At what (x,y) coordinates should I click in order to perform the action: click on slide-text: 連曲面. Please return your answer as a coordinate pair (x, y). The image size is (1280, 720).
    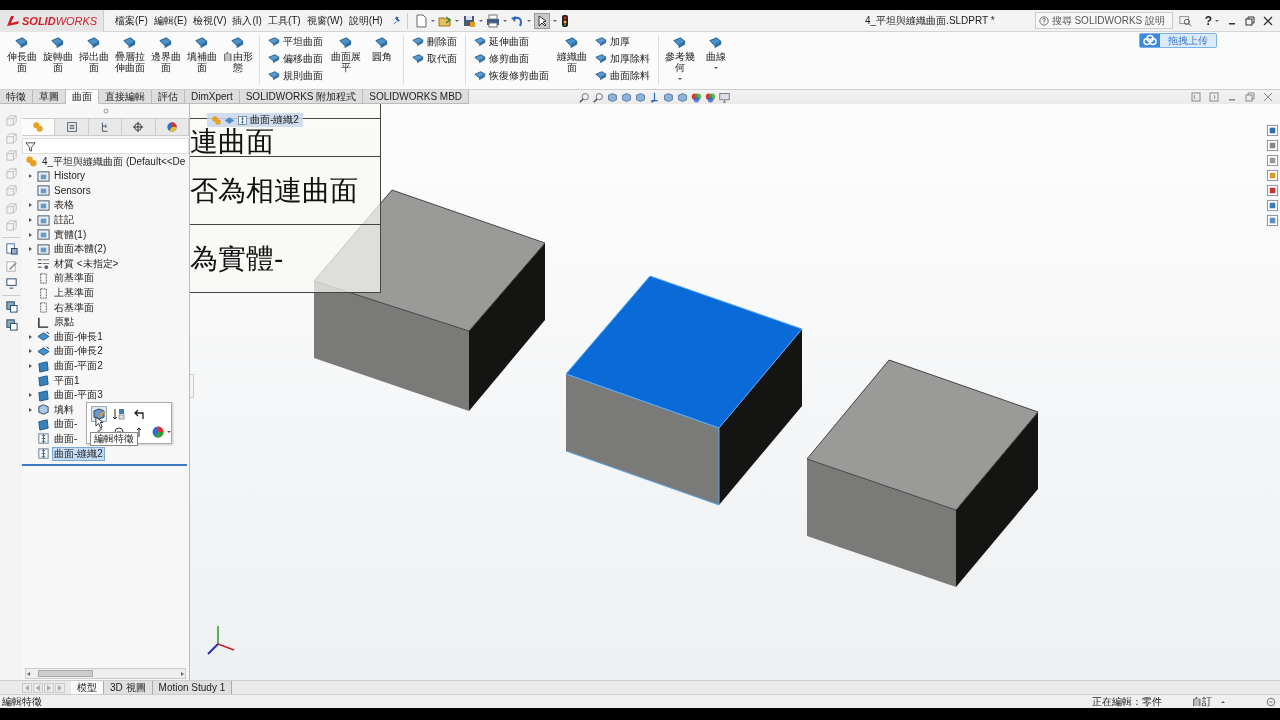
    Looking at the image, I should click on (232, 142).